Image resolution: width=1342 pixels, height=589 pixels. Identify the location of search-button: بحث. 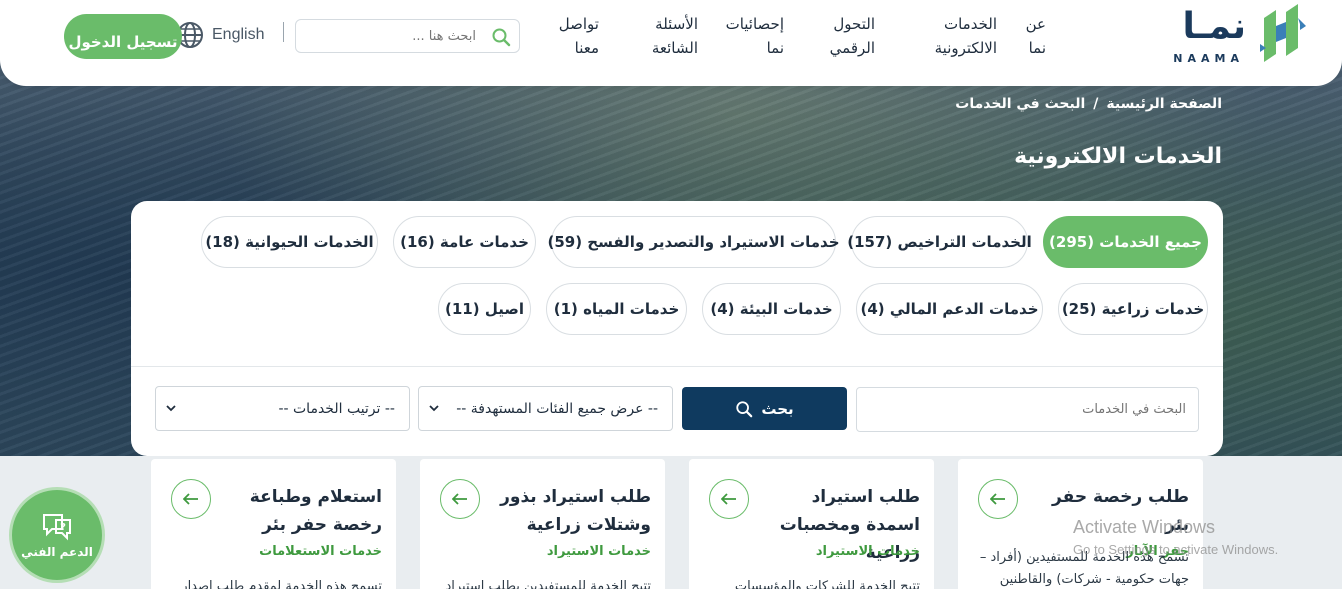
(764, 408).